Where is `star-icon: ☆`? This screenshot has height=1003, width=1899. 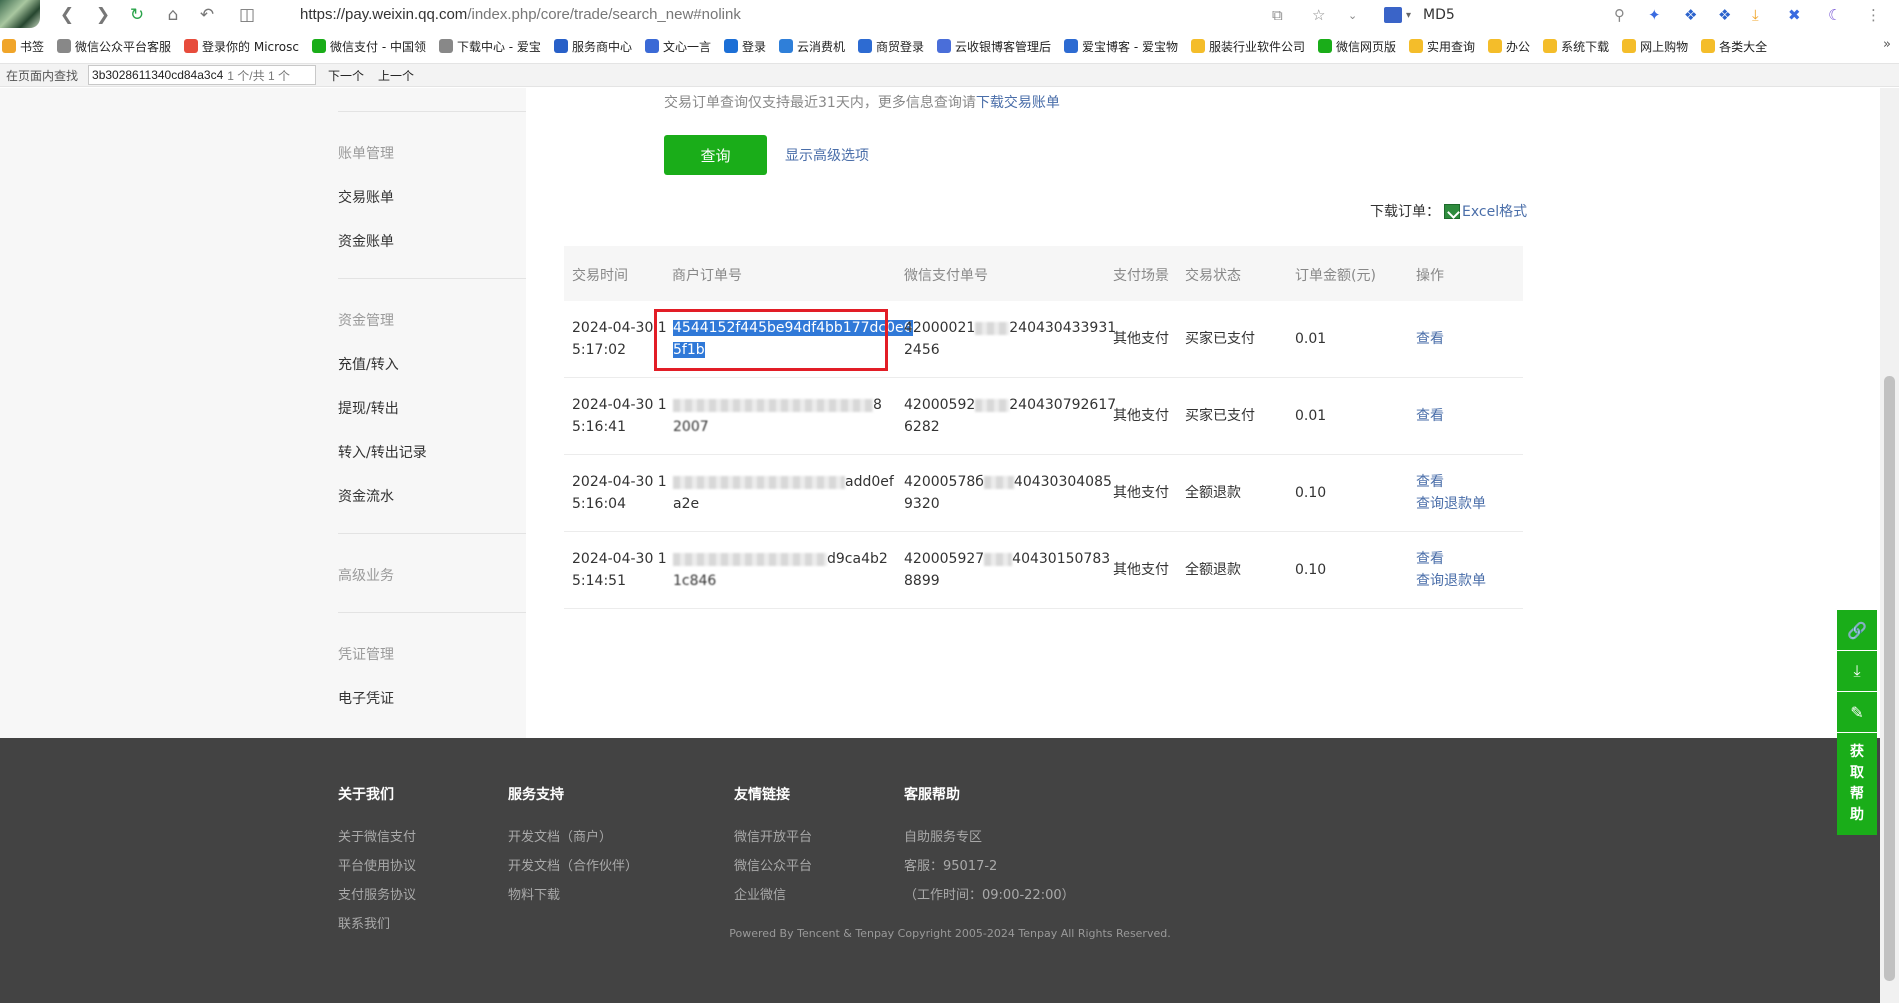 star-icon: ☆ is located at coordinates (1318, 15).